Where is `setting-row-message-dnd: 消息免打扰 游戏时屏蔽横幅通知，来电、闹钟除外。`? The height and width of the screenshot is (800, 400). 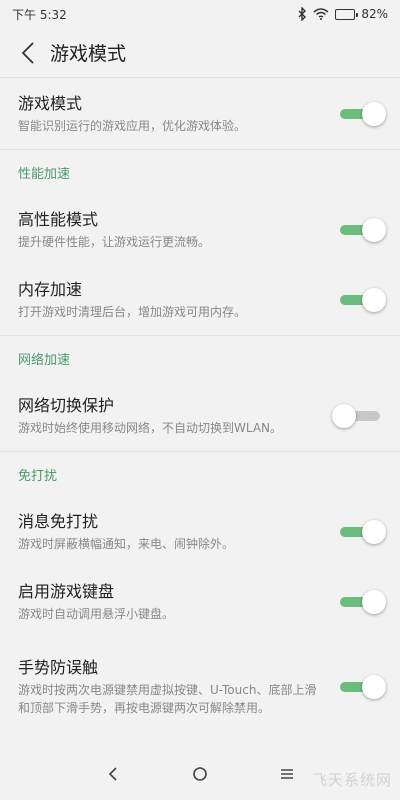 setting-row-message-dnd: 消息免打扰 游戏时屏蔽横幅通知，来电、闹钟除外。 is located at coordinates (200, 532).